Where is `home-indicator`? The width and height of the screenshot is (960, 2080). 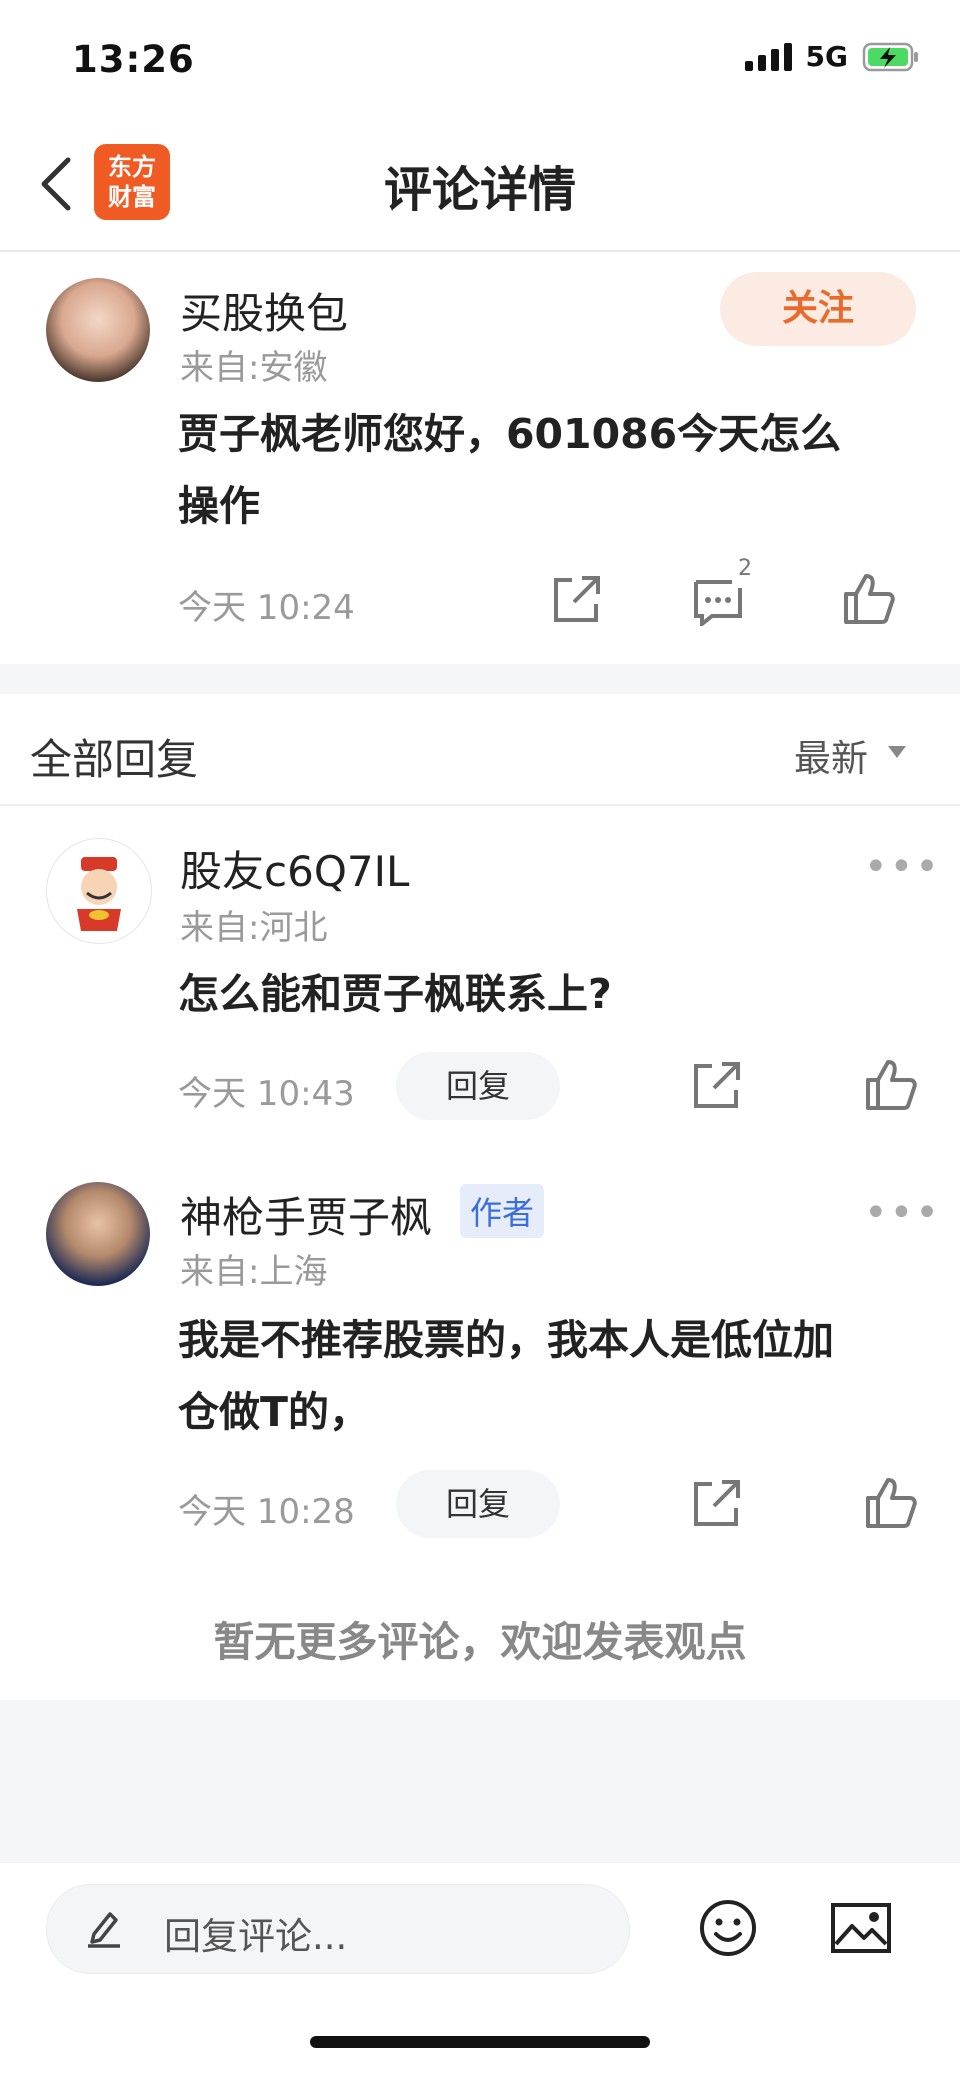 home-indicator is located at coordinates (480, 2042).